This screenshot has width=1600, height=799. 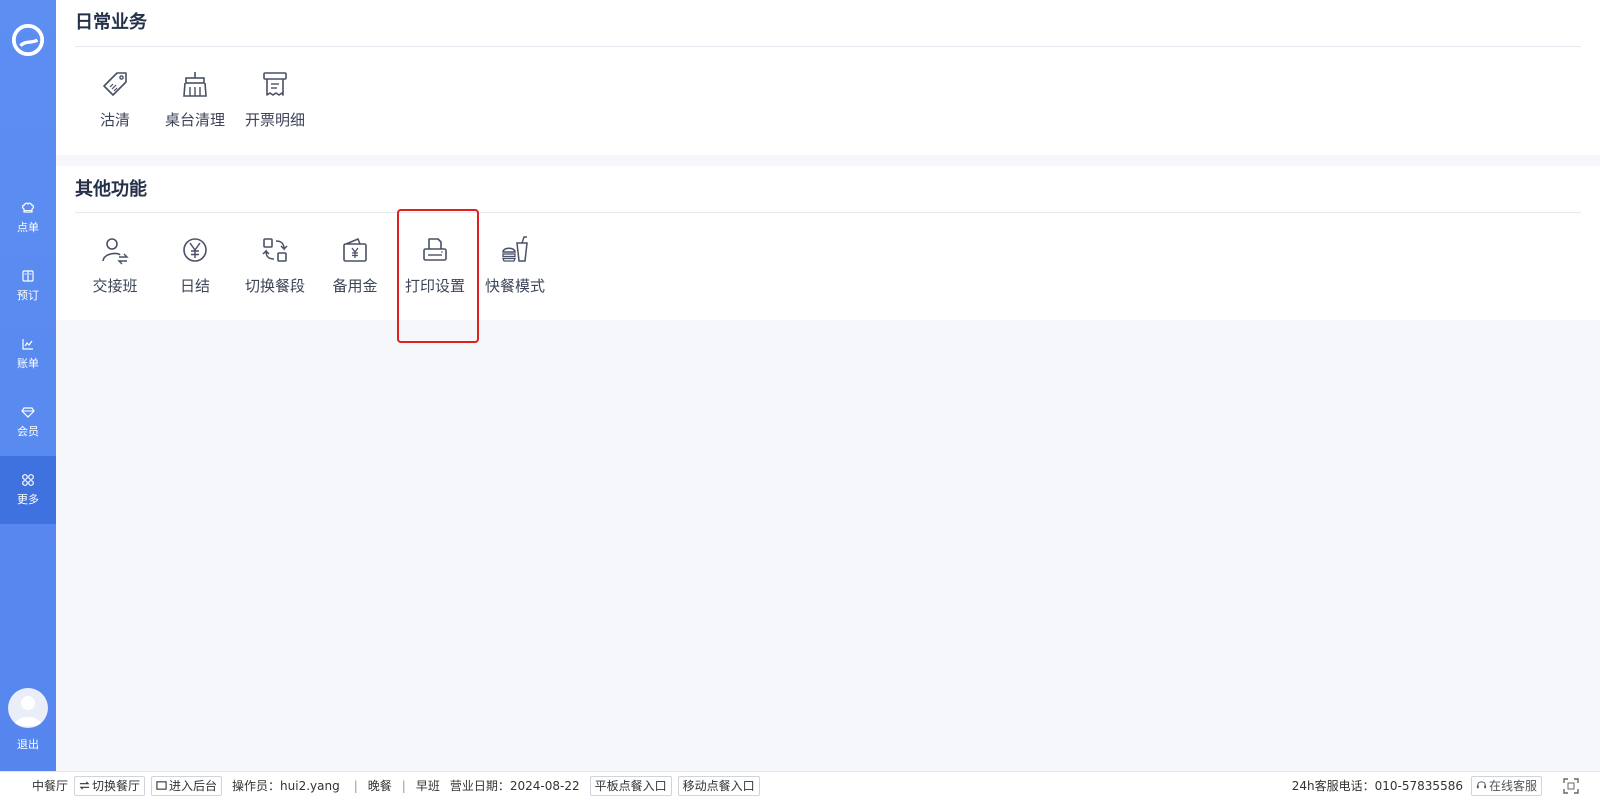 I want to click on yen-circle-icon, so click(x=195, y=250).